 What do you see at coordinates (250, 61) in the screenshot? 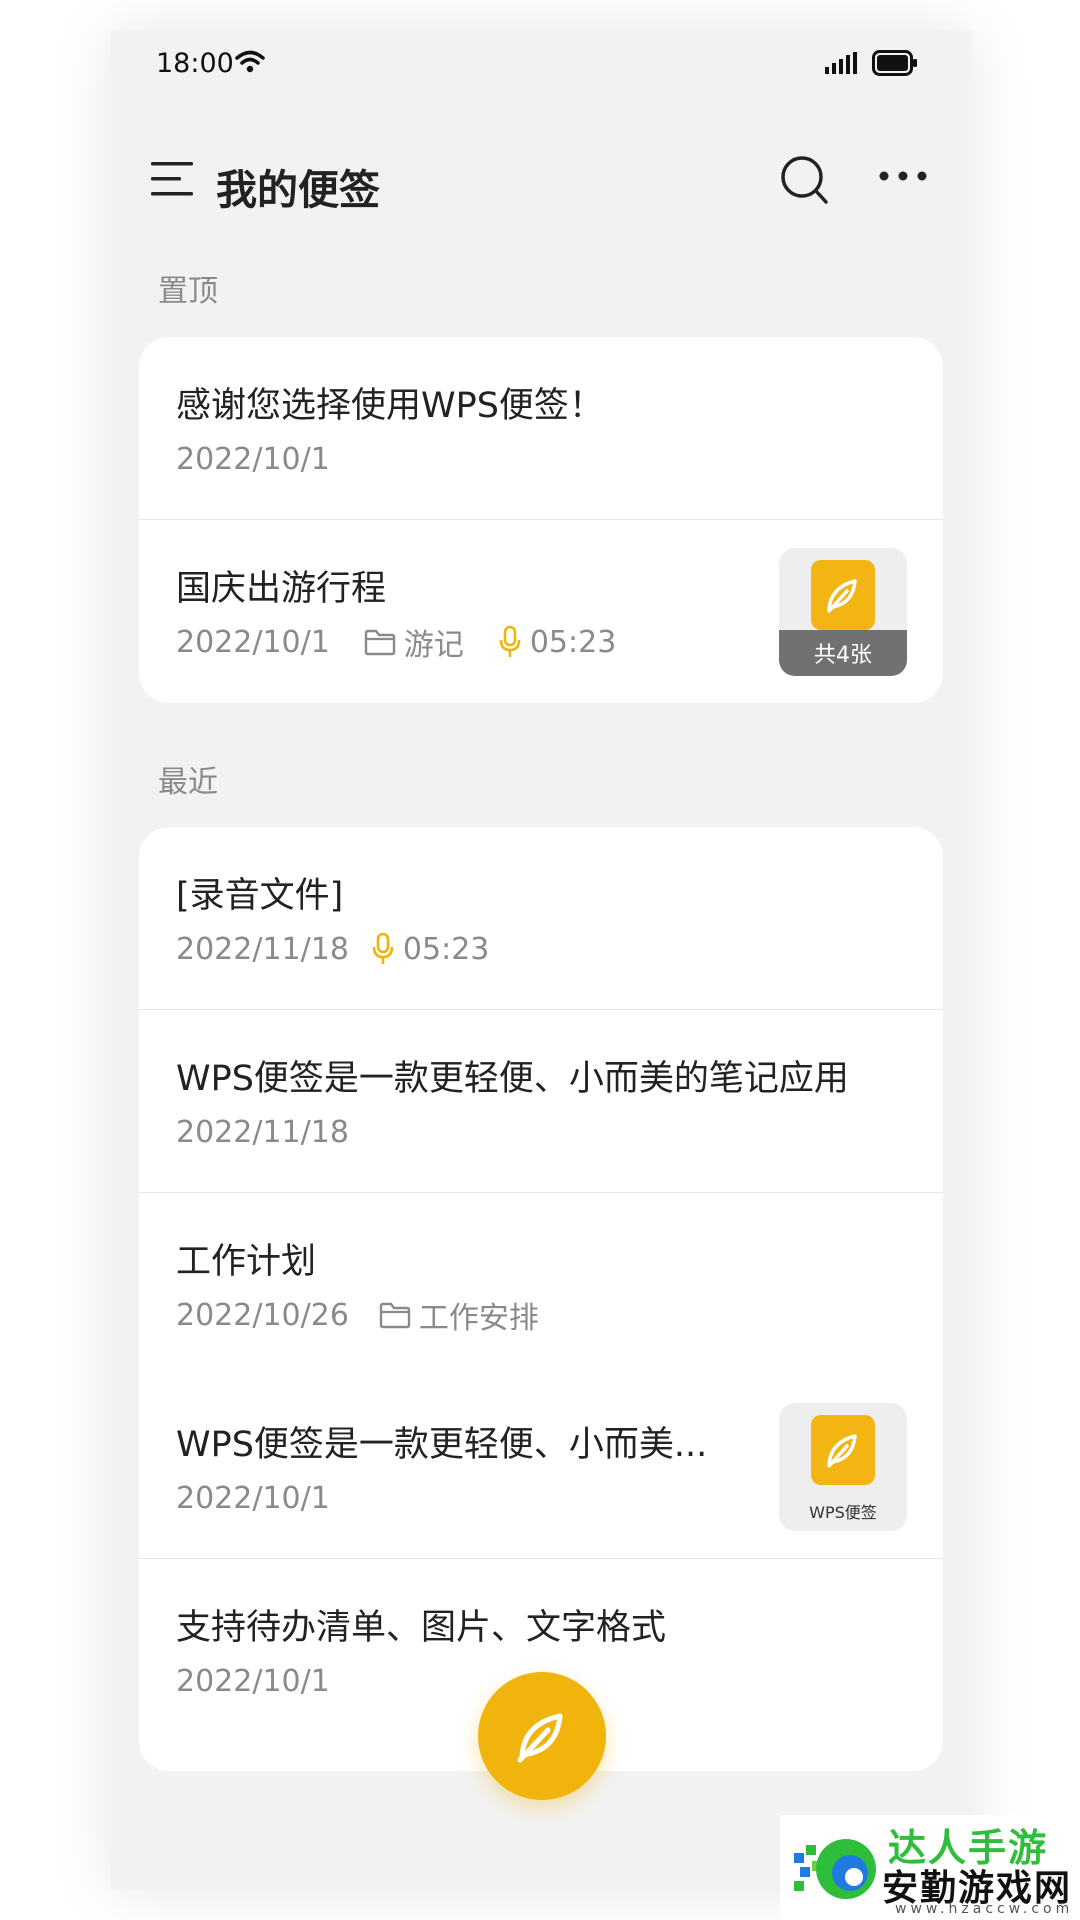
I see `wifi-icon` at bounding box center [250, 61].